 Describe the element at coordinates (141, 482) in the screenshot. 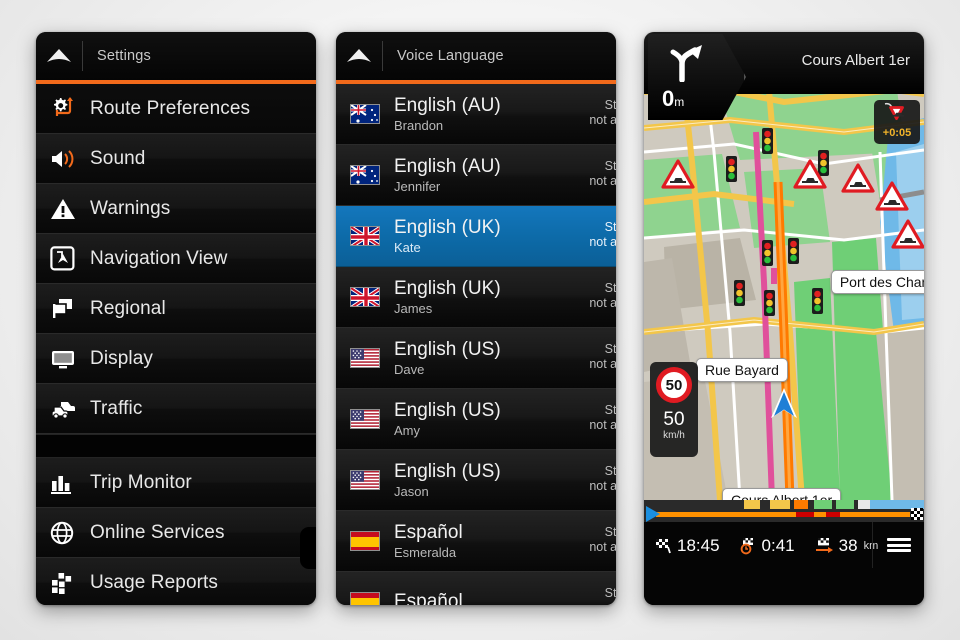

I see `sidebar-item-label: Trip Monitor` at that location.